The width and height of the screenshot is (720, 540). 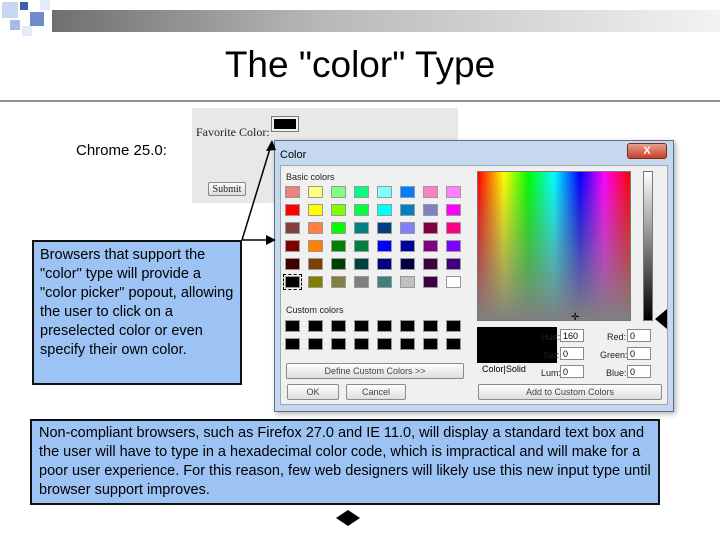 I want to click on add-to-custom-colors-button: Add to Custom Colors, so click(x=570, y=392).